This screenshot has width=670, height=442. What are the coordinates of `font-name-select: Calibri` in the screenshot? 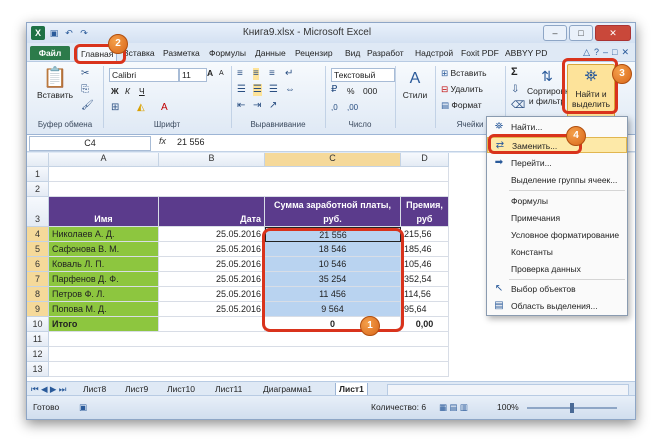 It's located at (144, 75).